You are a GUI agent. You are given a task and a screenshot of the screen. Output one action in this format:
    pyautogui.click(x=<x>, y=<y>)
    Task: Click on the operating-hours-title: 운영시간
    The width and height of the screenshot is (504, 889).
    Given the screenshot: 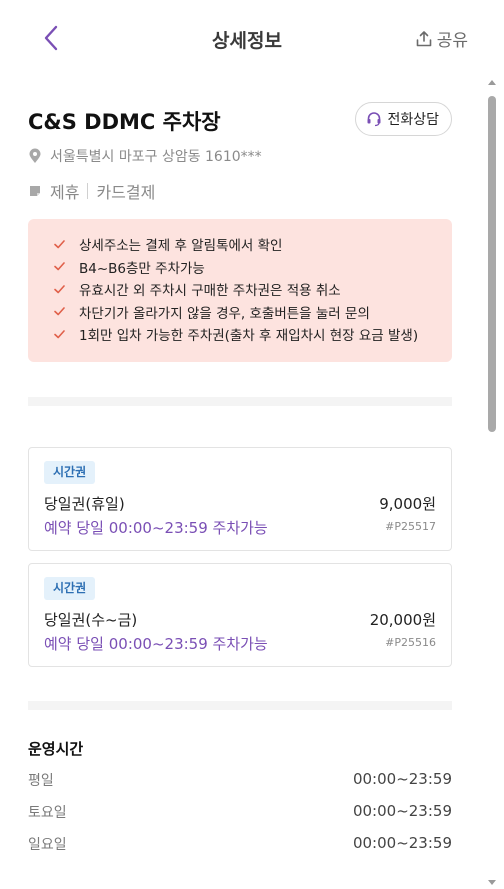 What is the action you would take?
    pyautogui.click(x=56, y=749)
    